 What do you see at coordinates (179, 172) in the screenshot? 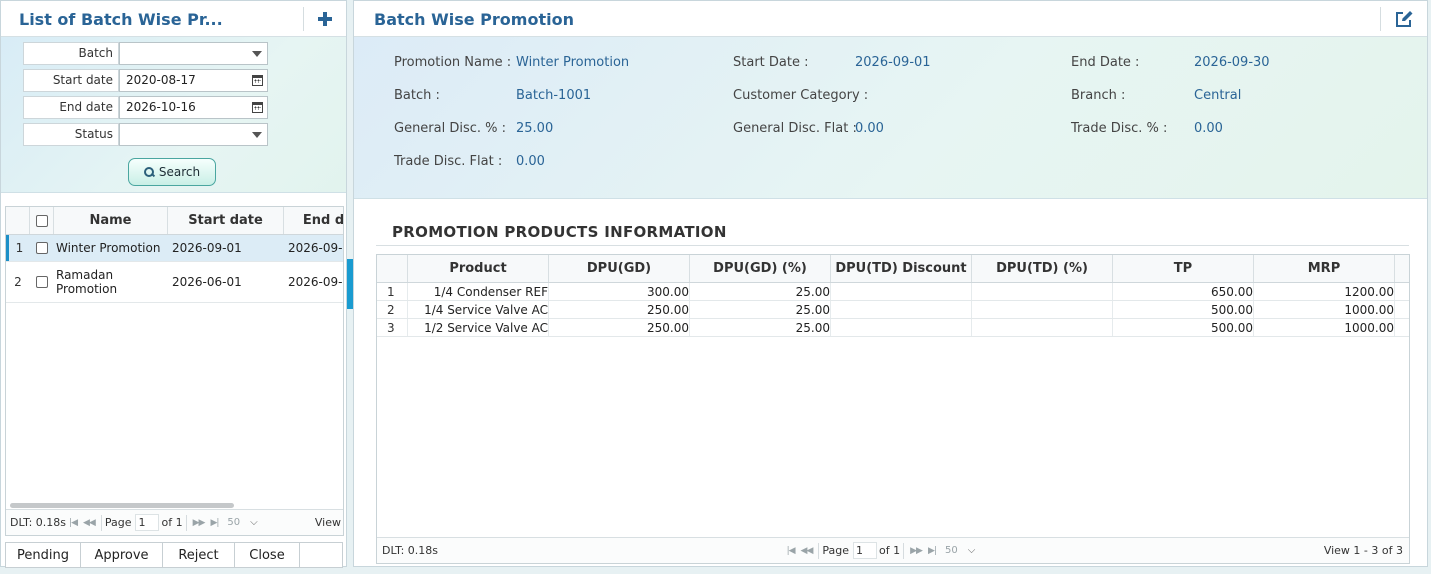
I see `search-button-label: Search` at bounding box center [179, 172].